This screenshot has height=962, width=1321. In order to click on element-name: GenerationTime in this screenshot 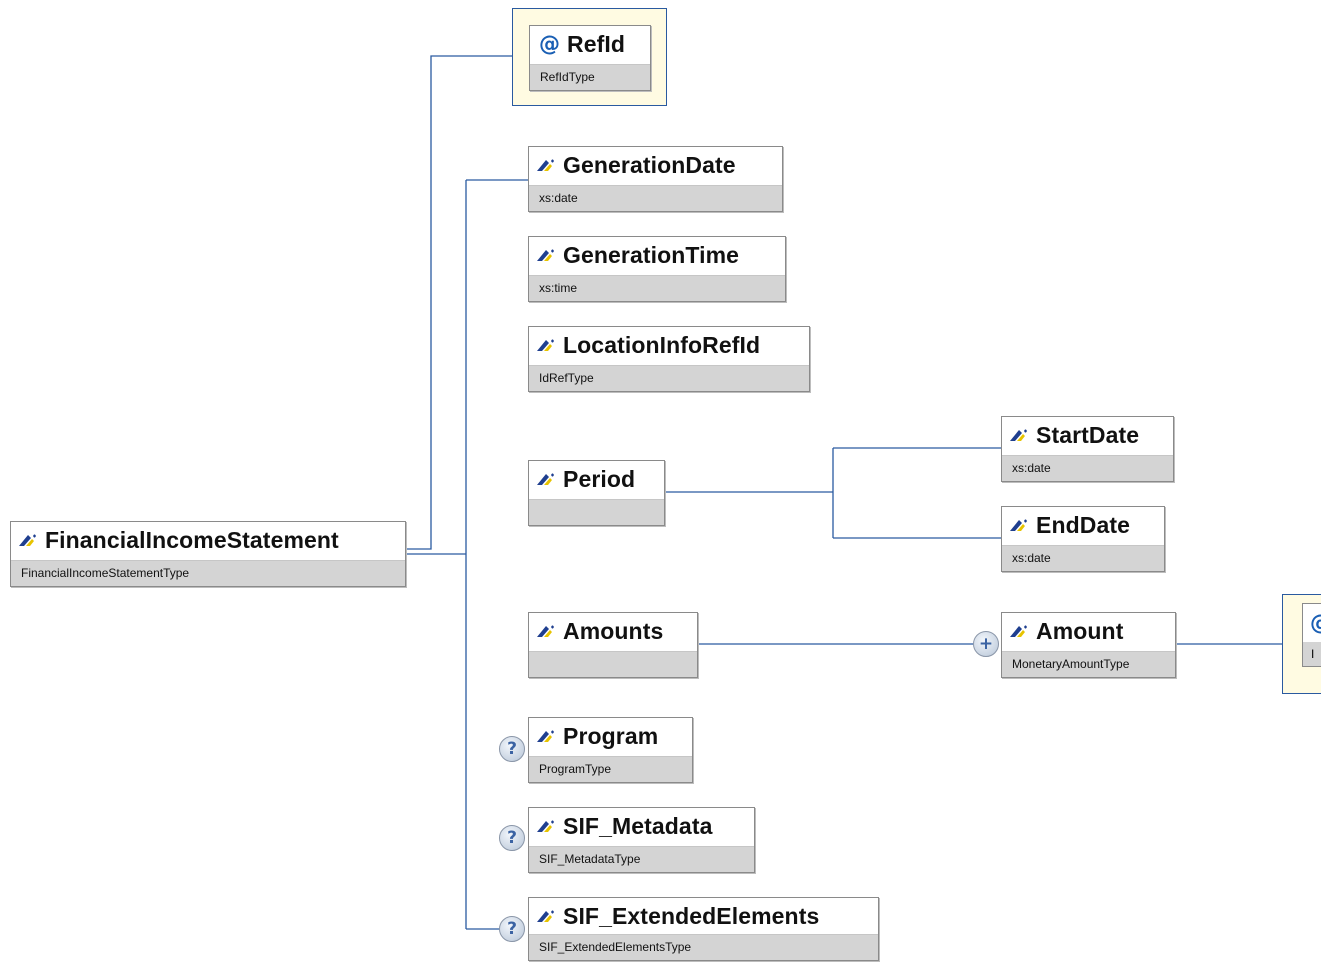, I will do `click(651, 254)`.